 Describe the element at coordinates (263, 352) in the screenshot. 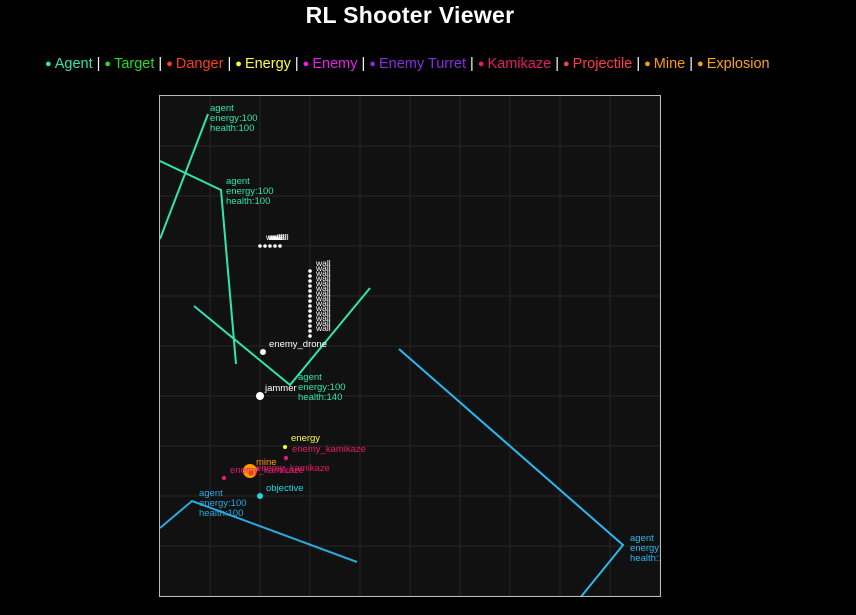

I see `entity-marker-enemy-drone` at that location.